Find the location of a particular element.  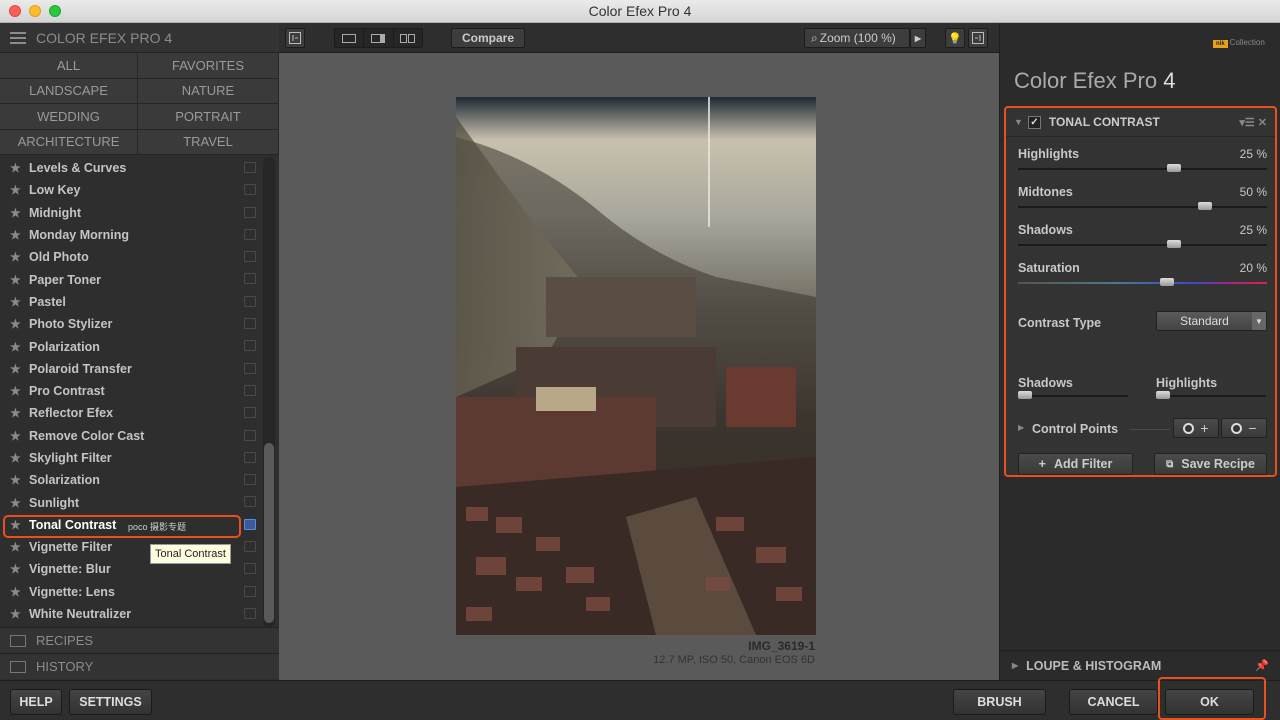

category-landscape: LANDSCAPE is located at coordinates (69, 91).